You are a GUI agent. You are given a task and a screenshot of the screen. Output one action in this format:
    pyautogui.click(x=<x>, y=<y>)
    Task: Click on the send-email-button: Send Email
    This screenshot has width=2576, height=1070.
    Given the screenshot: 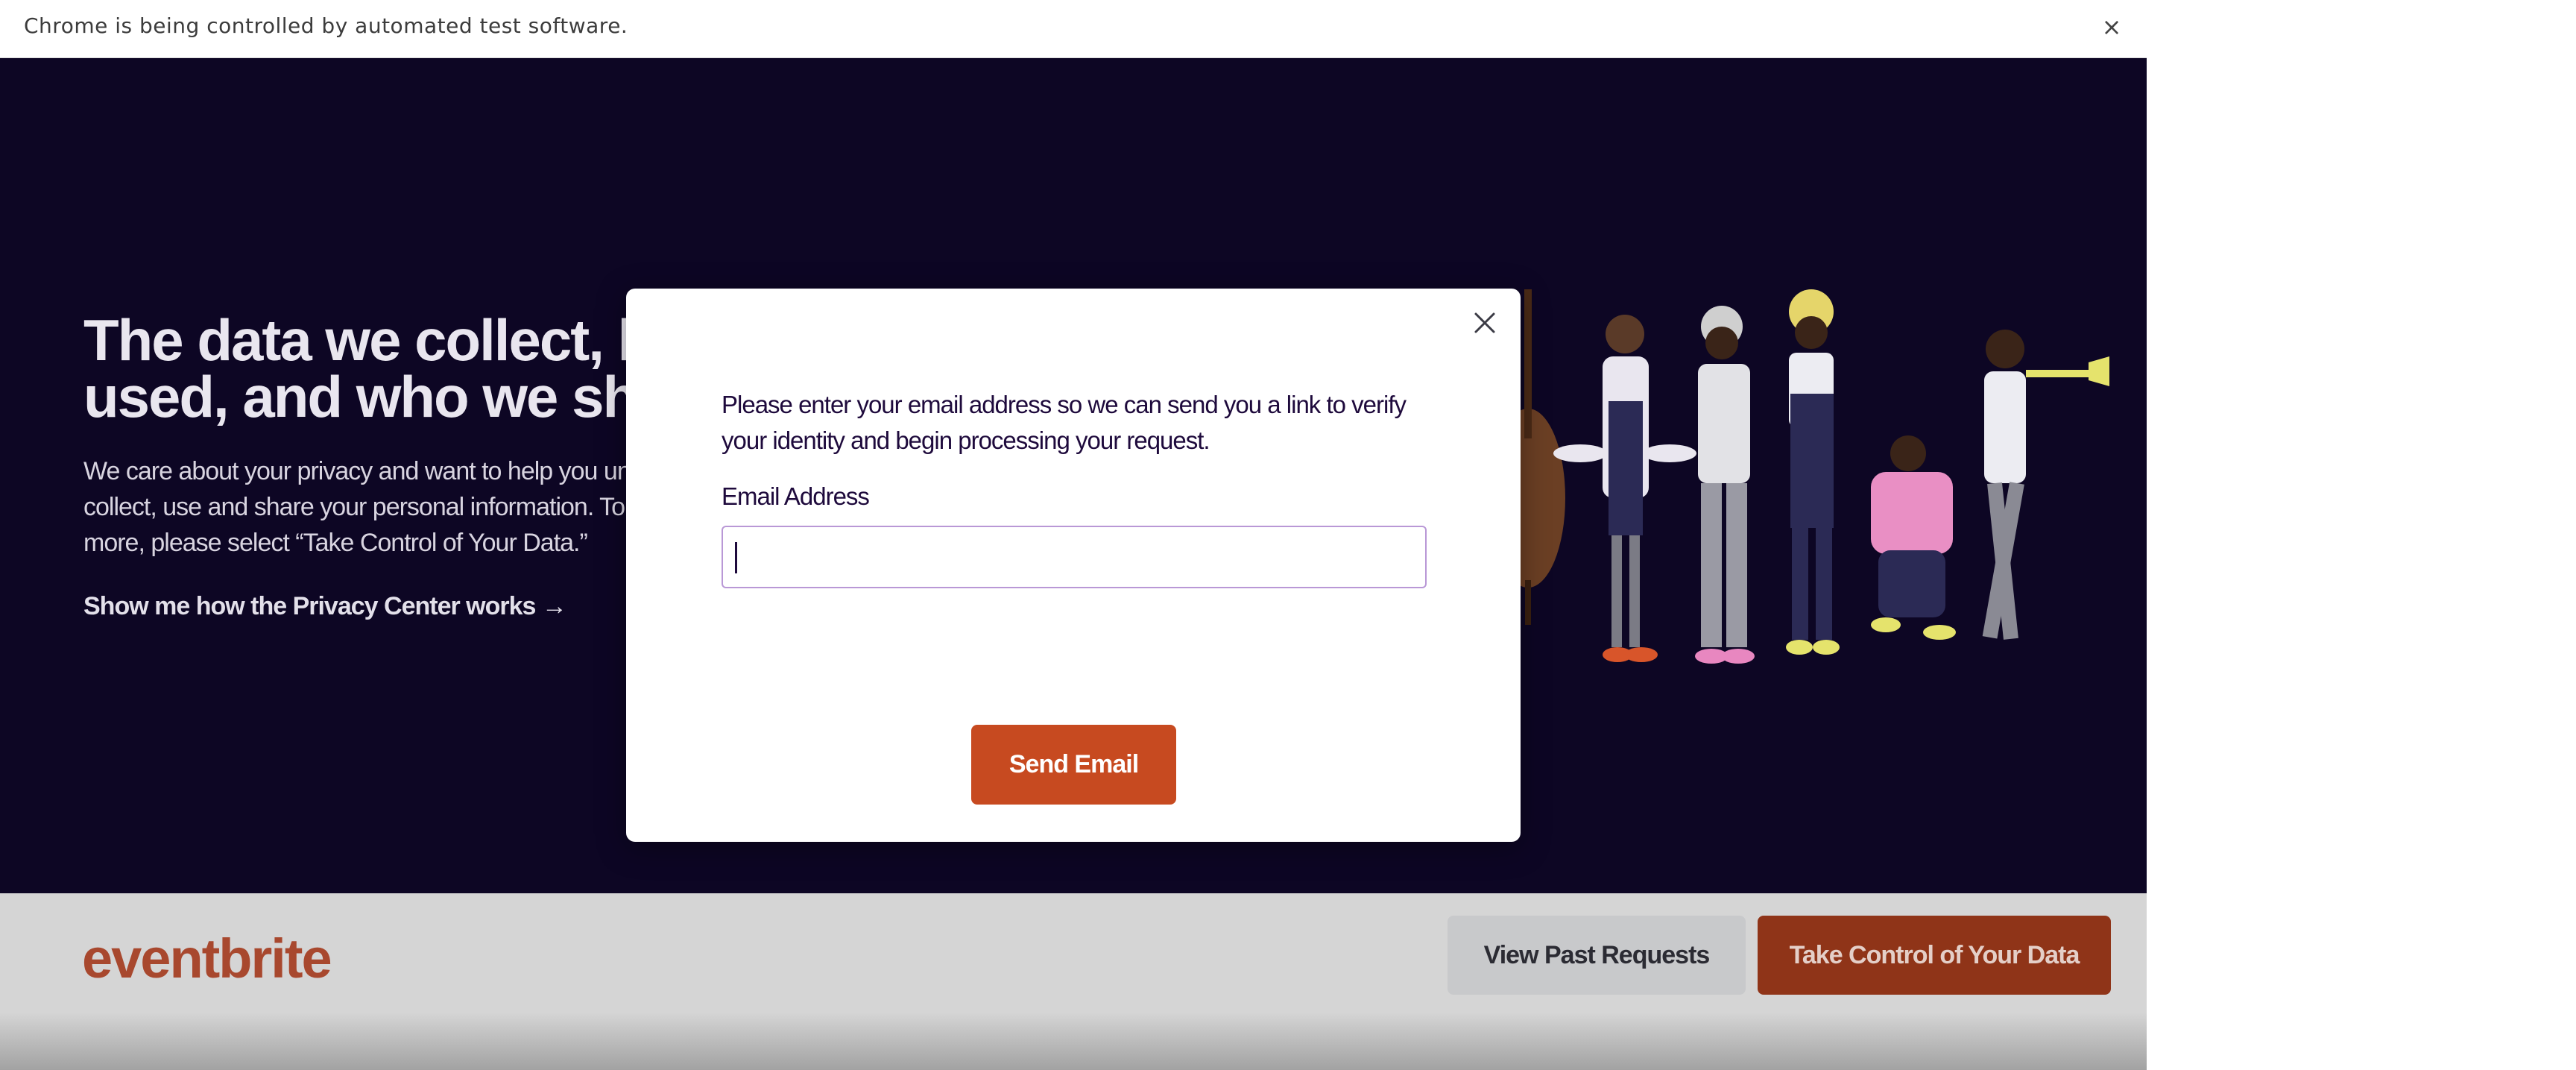 What is the action you would take?
    pyautogui.click(x=1073, y=765)
    